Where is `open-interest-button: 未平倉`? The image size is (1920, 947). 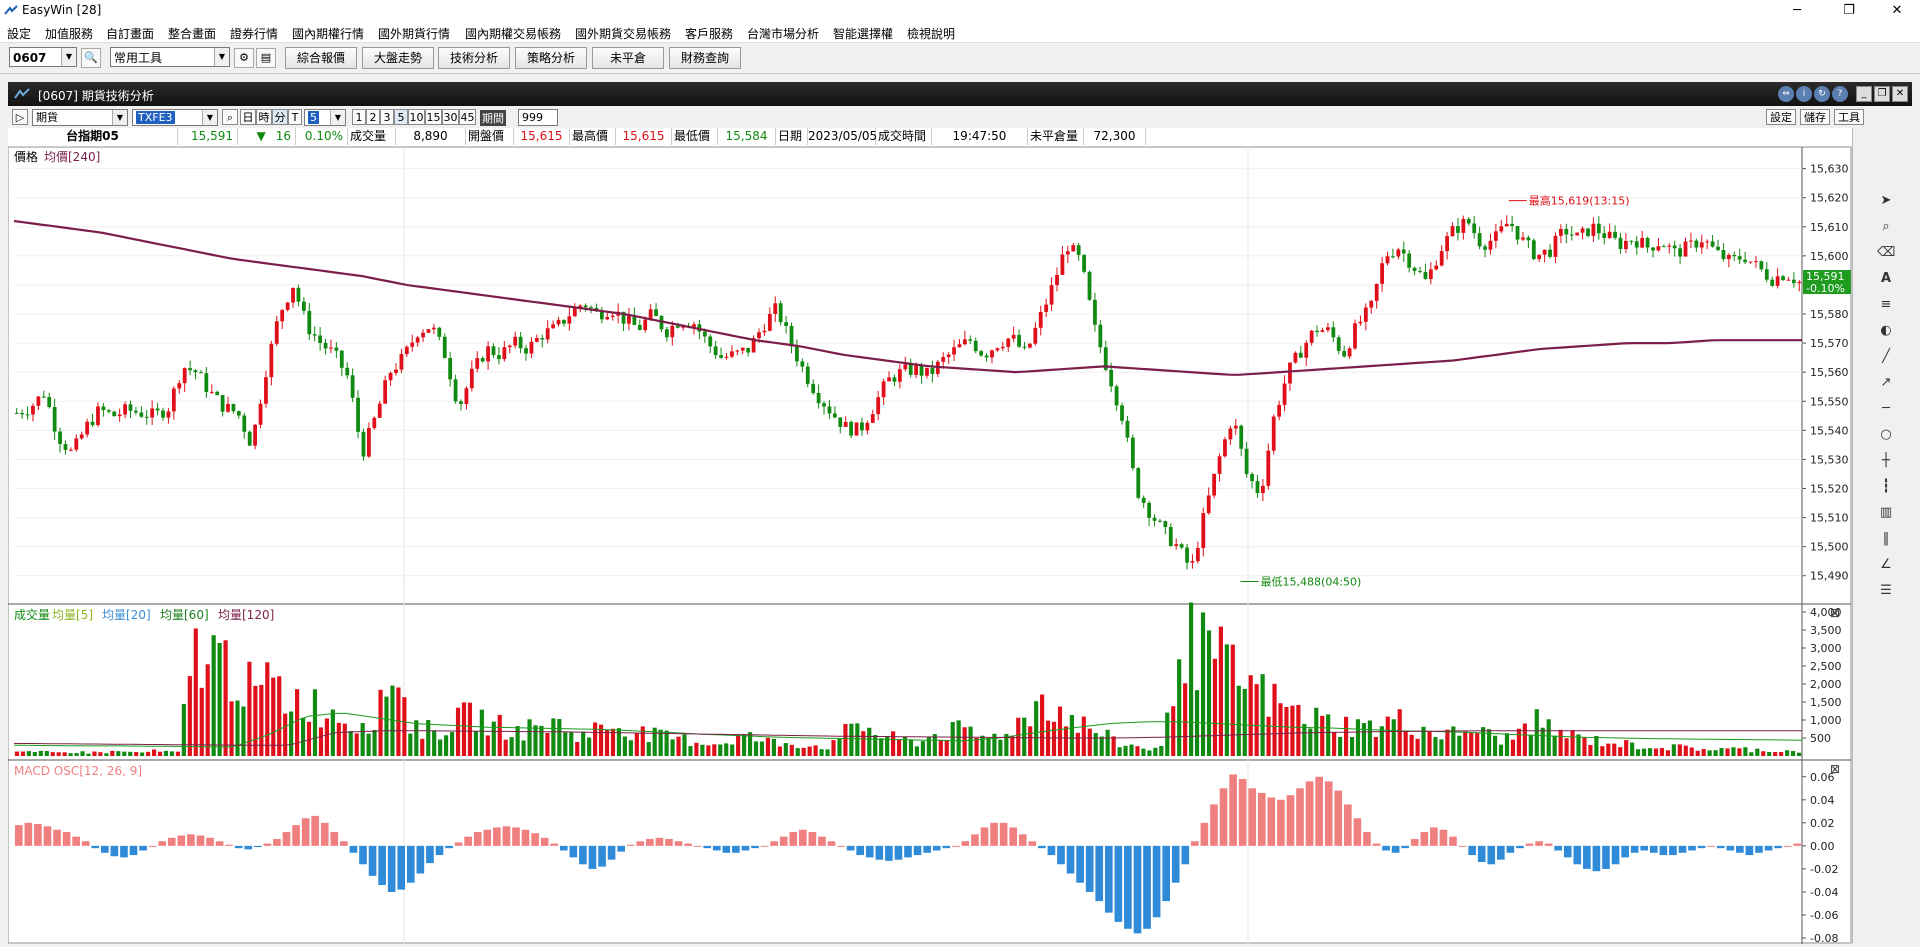
open-interest-button: 未平倉 is located at coordinates (628, 58).